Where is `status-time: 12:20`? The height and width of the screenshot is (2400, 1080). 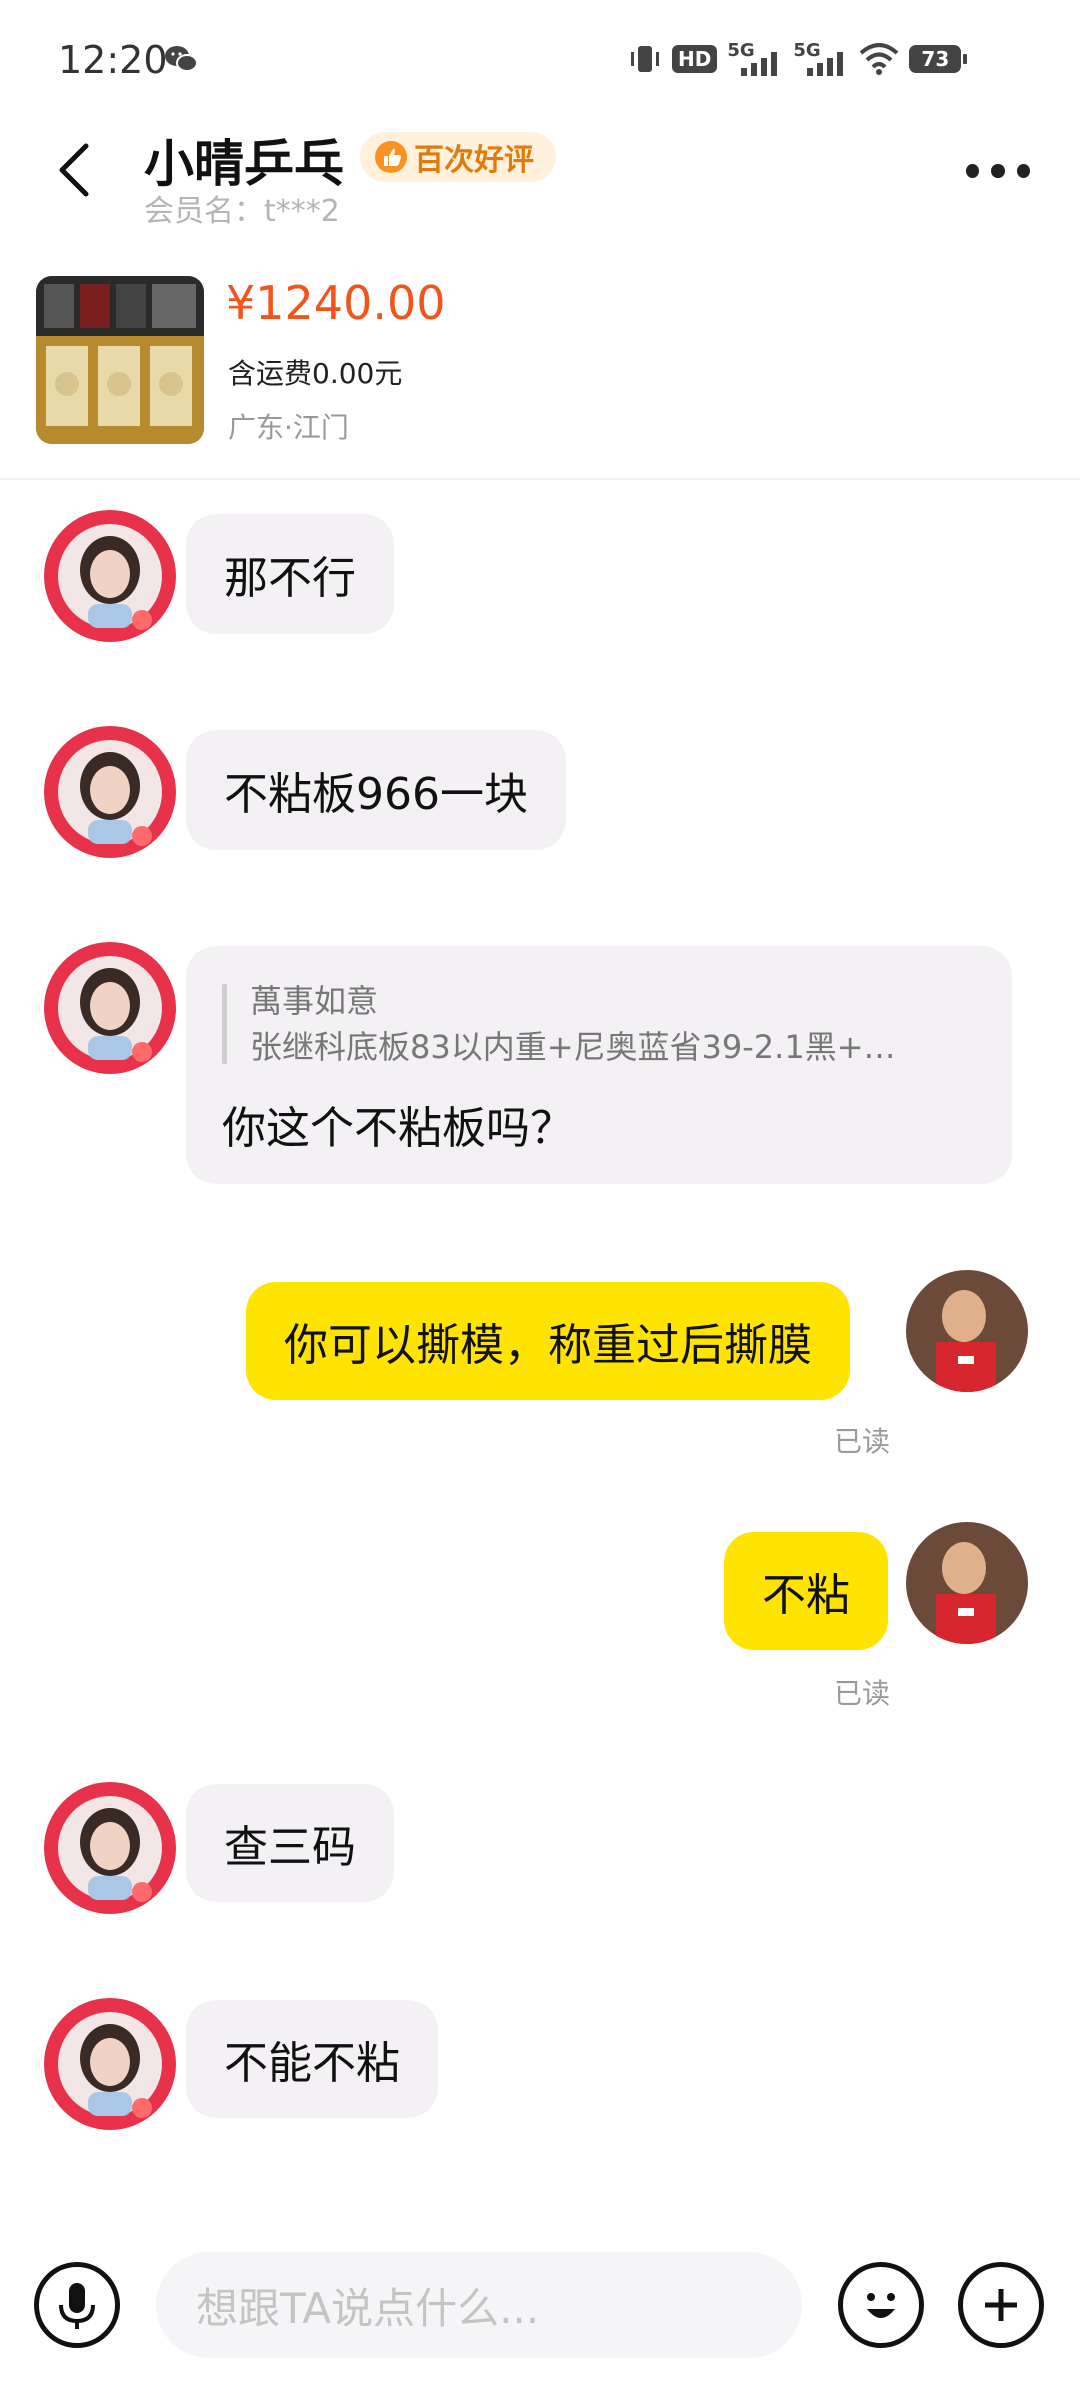
status-time: 12:20 is located at coordinates (113, 60).